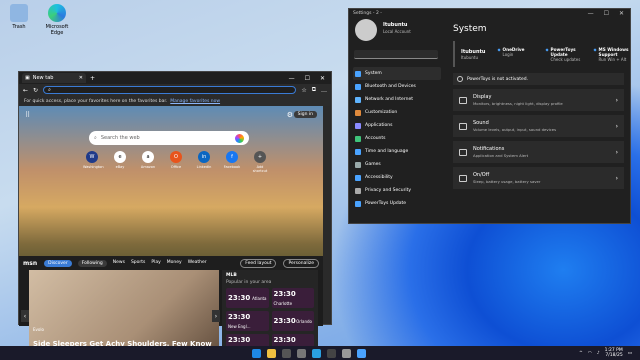 The width and height of the screenshot is (640, 360). Describe the element at coordinates (119, 263) in the screenshot. I see `tab-news: News` at that location.